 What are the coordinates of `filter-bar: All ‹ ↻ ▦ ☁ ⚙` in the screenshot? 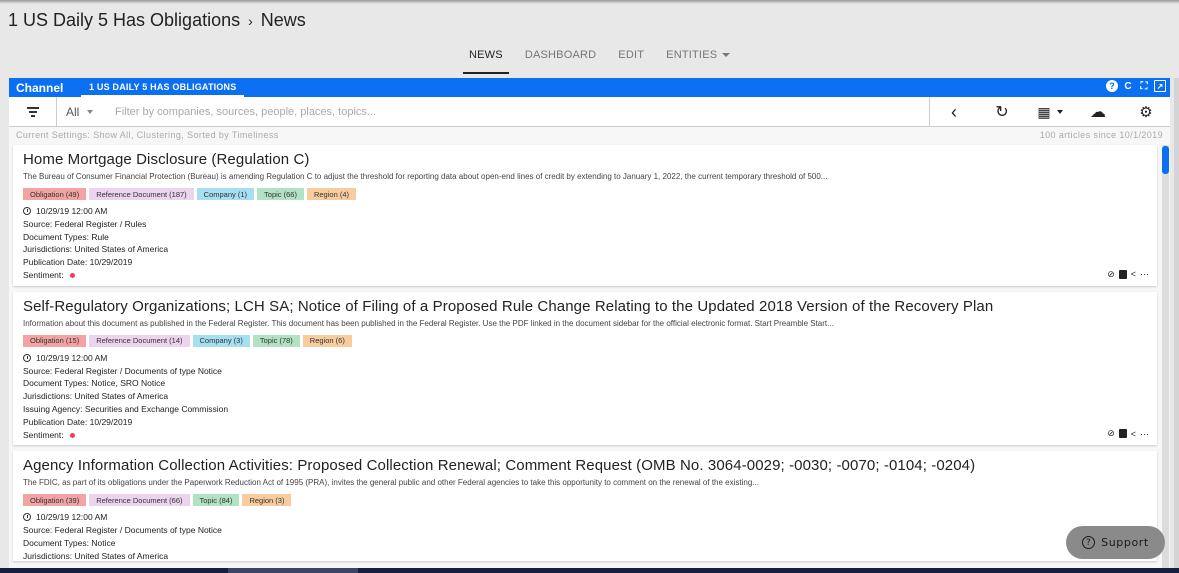 It's located at (589, 111).